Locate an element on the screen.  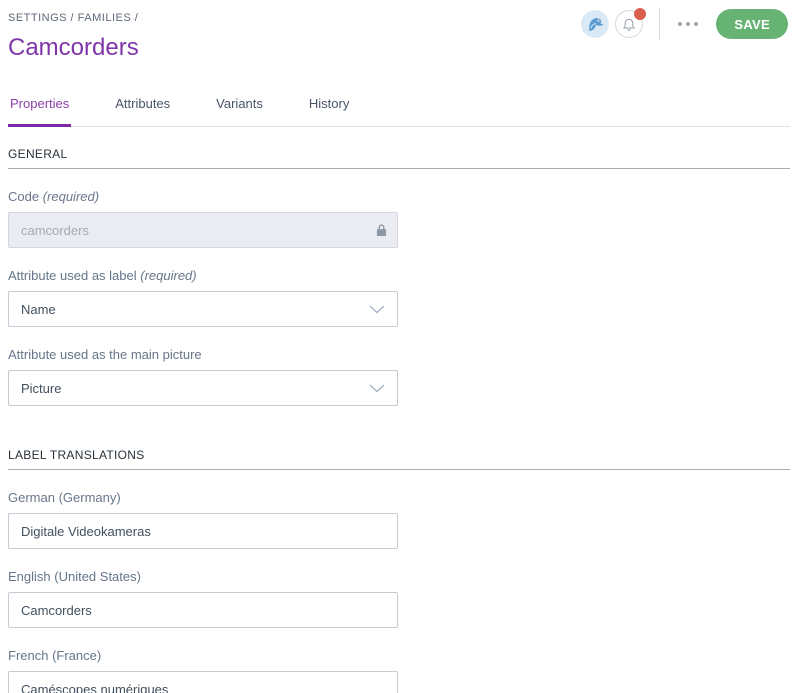
code-label-text: Code is located at coordinates (24, 196).